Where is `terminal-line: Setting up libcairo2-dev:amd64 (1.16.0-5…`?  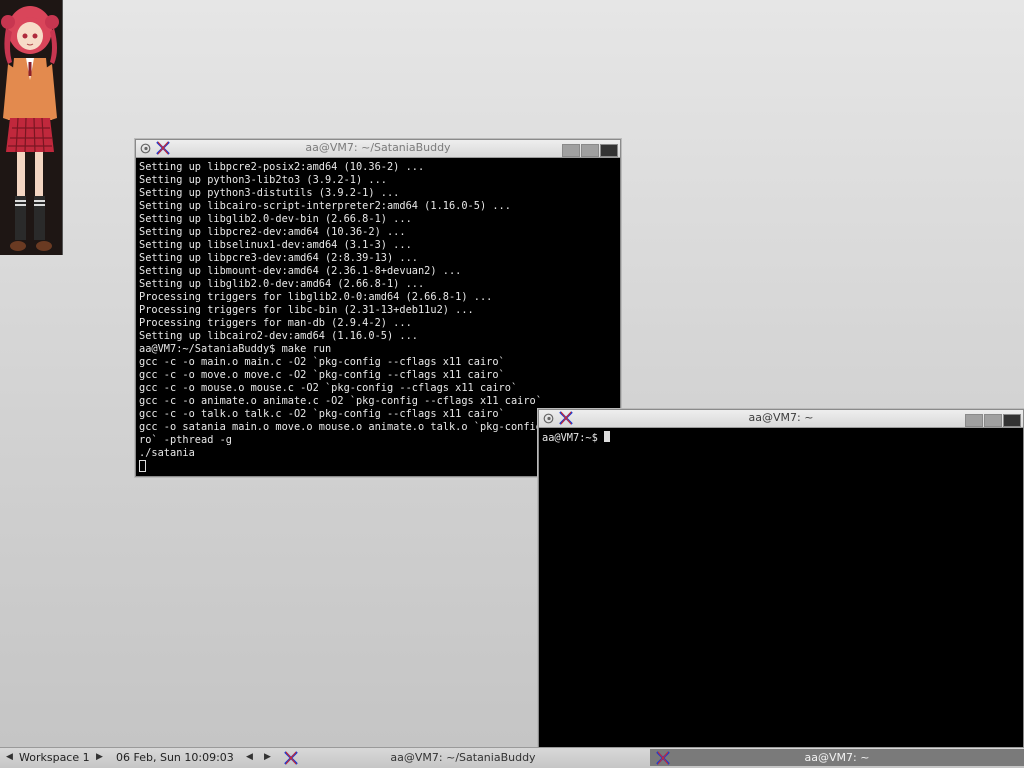 terminal-line: Setting up libcairo2-dev:amd64 (1.16.0-5… is located at coordinates (278, 336).